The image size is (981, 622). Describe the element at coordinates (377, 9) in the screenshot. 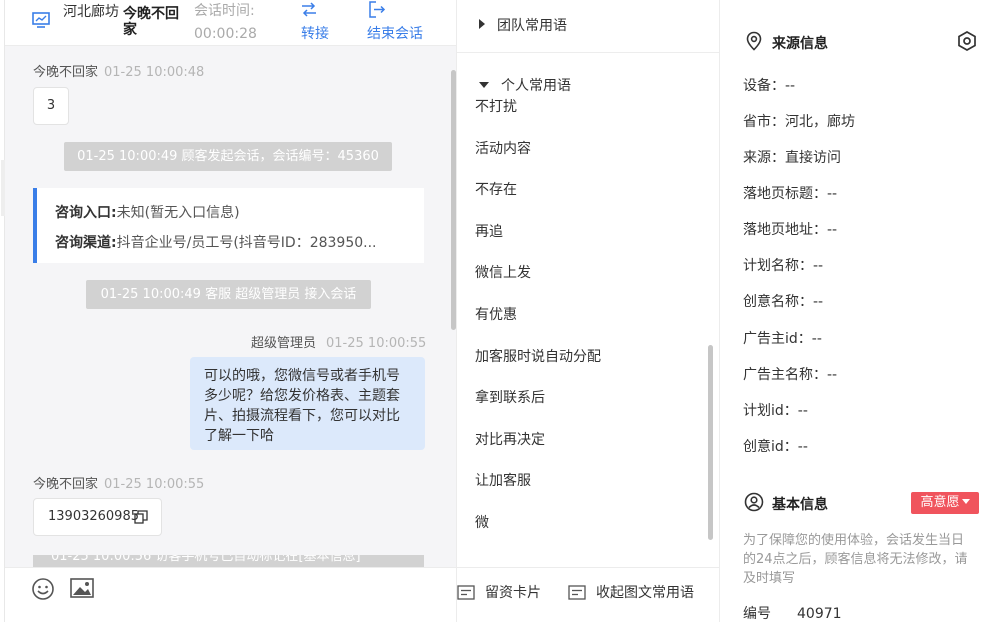

I see `logout-icon` at that location.